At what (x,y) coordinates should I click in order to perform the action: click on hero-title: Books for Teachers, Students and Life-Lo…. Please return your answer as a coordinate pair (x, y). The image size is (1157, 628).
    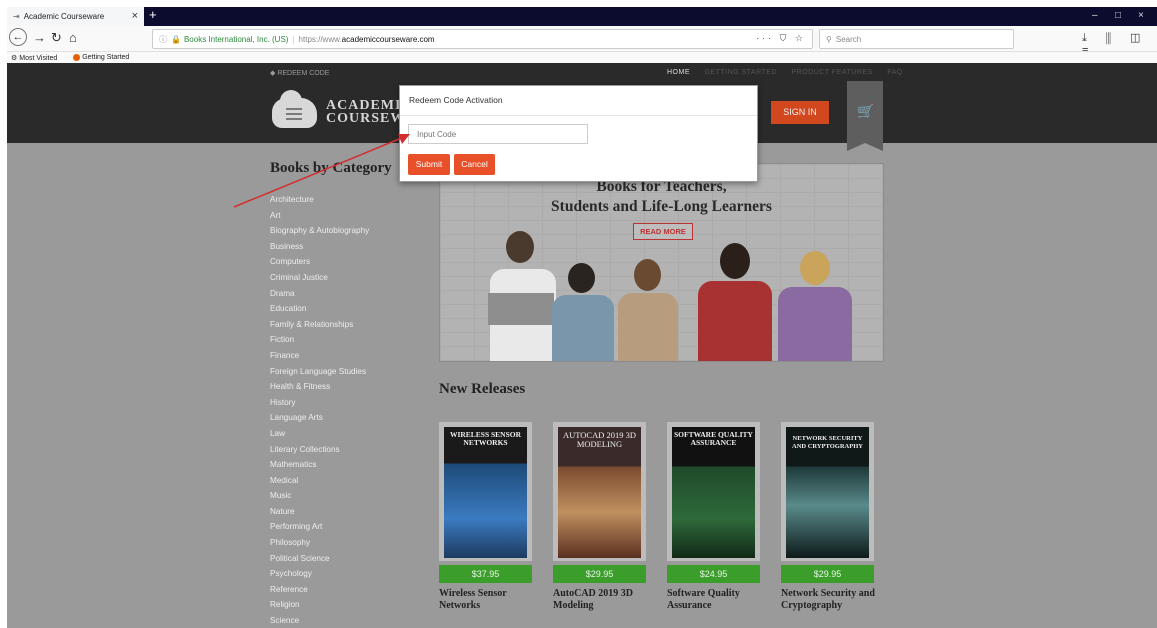
    Looking at the image, I should click on (661, 197).